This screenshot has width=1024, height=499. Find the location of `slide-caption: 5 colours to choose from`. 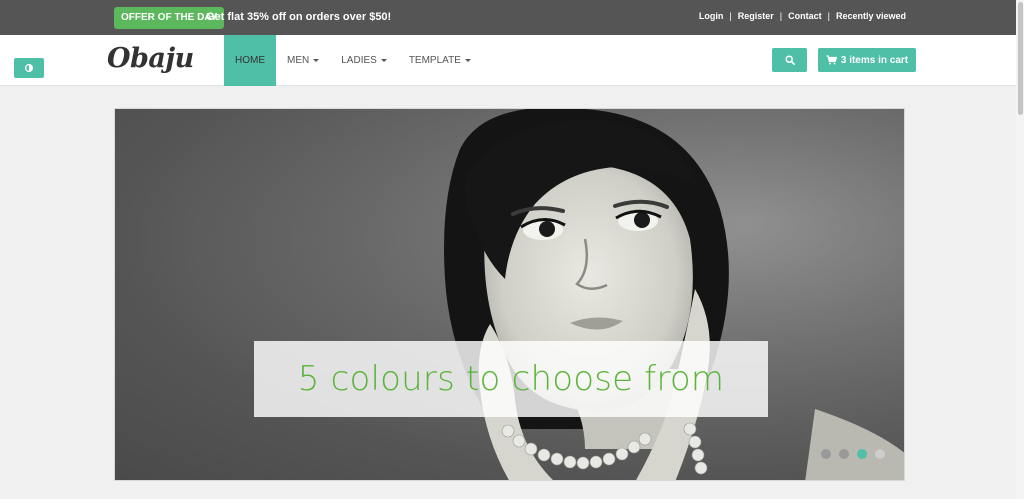

slide-caption: 5 colours to choose from is located at coordinates (511, 379).